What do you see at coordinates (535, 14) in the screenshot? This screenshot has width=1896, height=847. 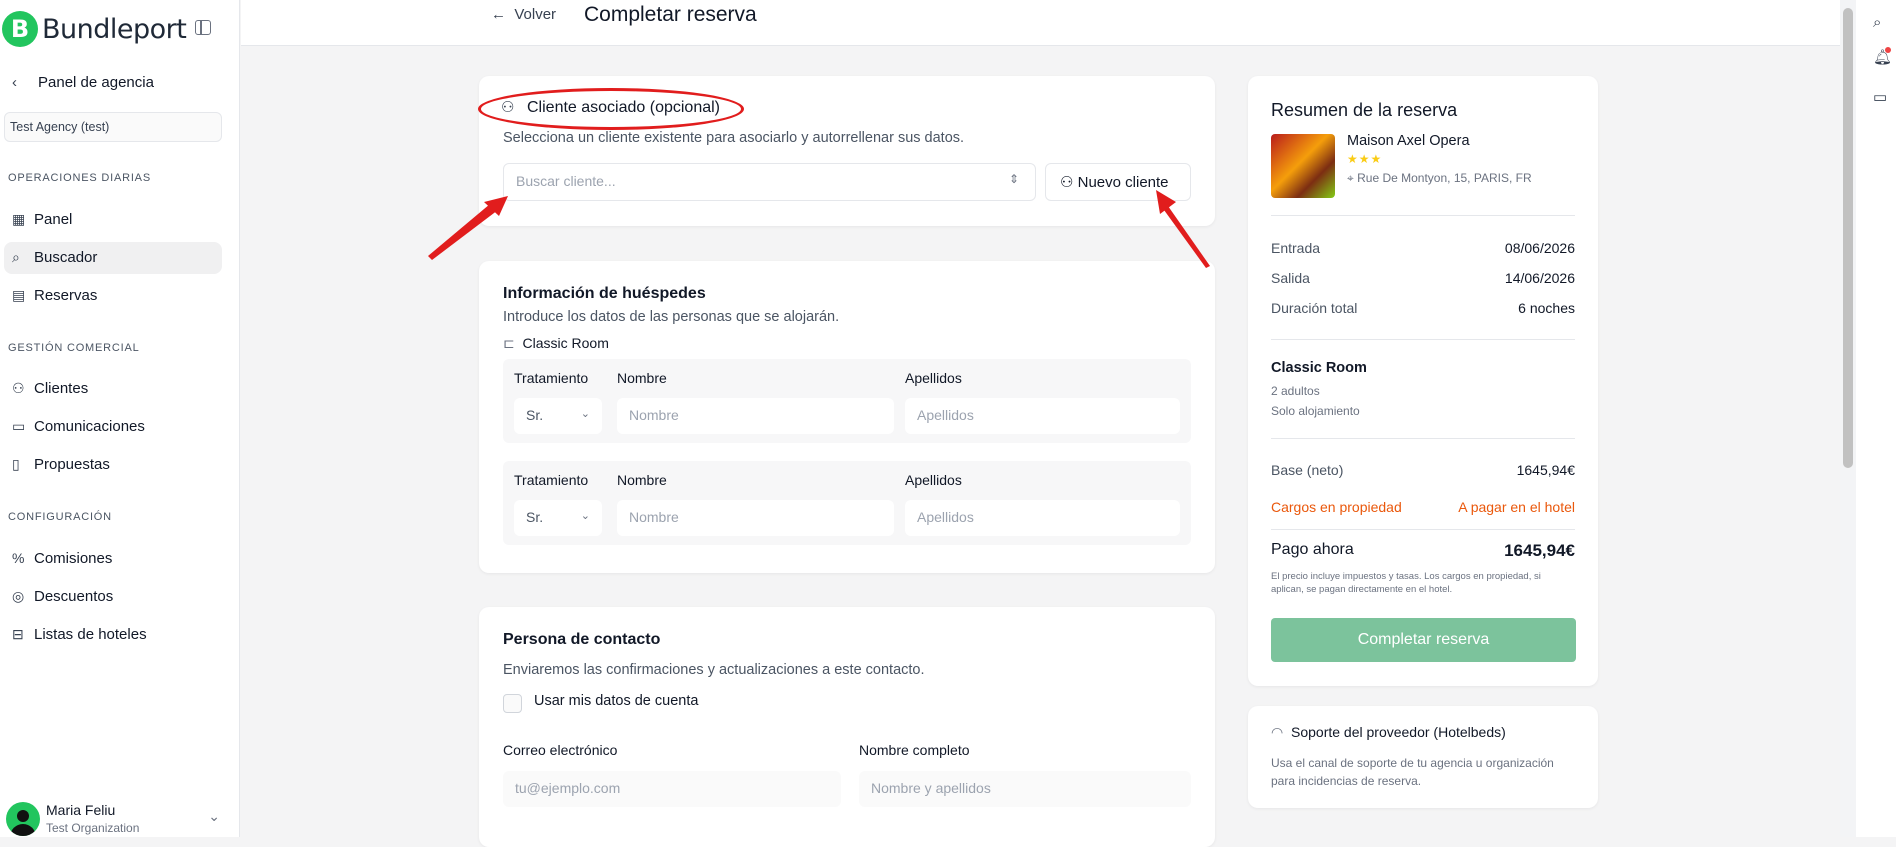 I see `back-button-label: Volver` at bounding box center [535, 14].